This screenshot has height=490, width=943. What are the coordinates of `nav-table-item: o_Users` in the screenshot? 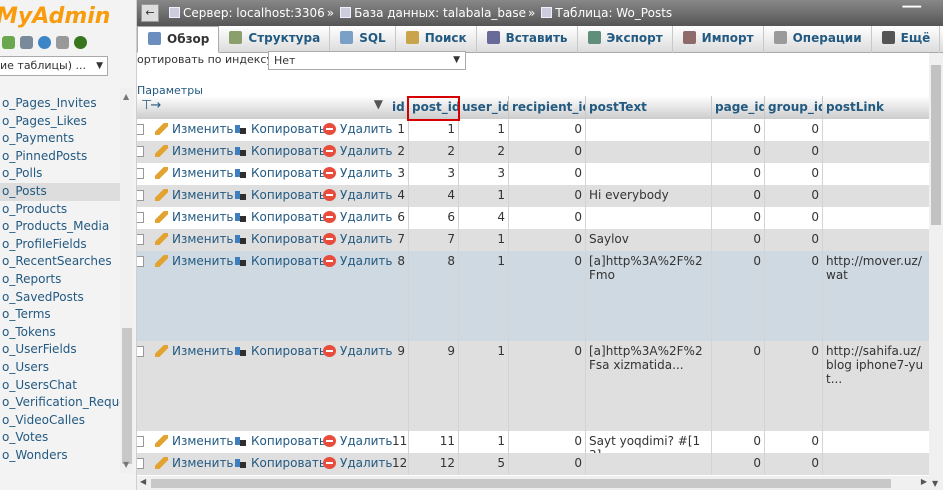 It's located at (60, 368).